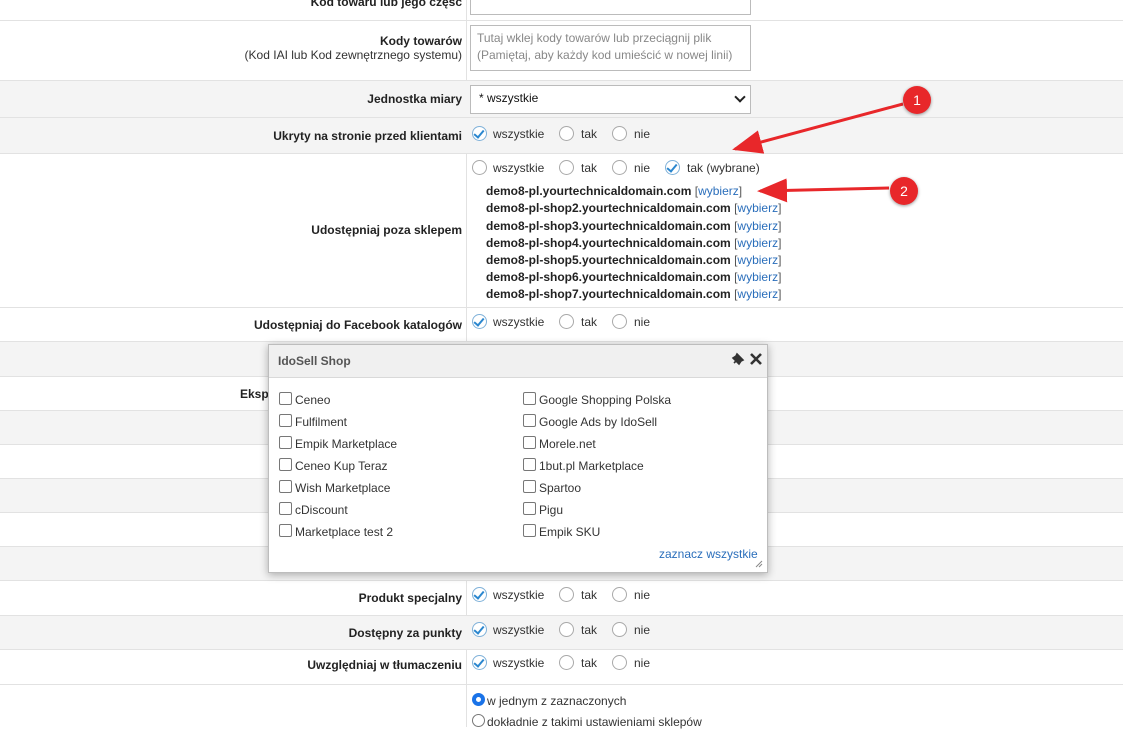 The width and height of the screenshot is (1123, 729). Describe the element at coordinates (479, 662) in the screenshot. I see `translation-radio-all` at that location.